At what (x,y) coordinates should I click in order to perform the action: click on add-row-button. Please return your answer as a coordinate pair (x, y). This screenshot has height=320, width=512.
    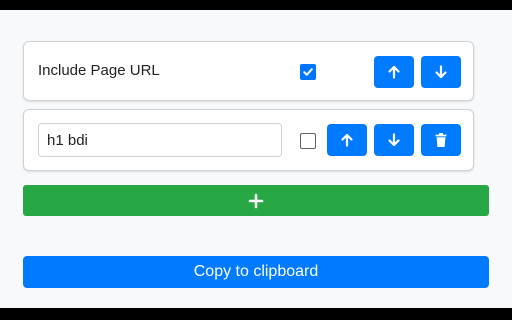
    Looking at the image, I should click on (256, 200).